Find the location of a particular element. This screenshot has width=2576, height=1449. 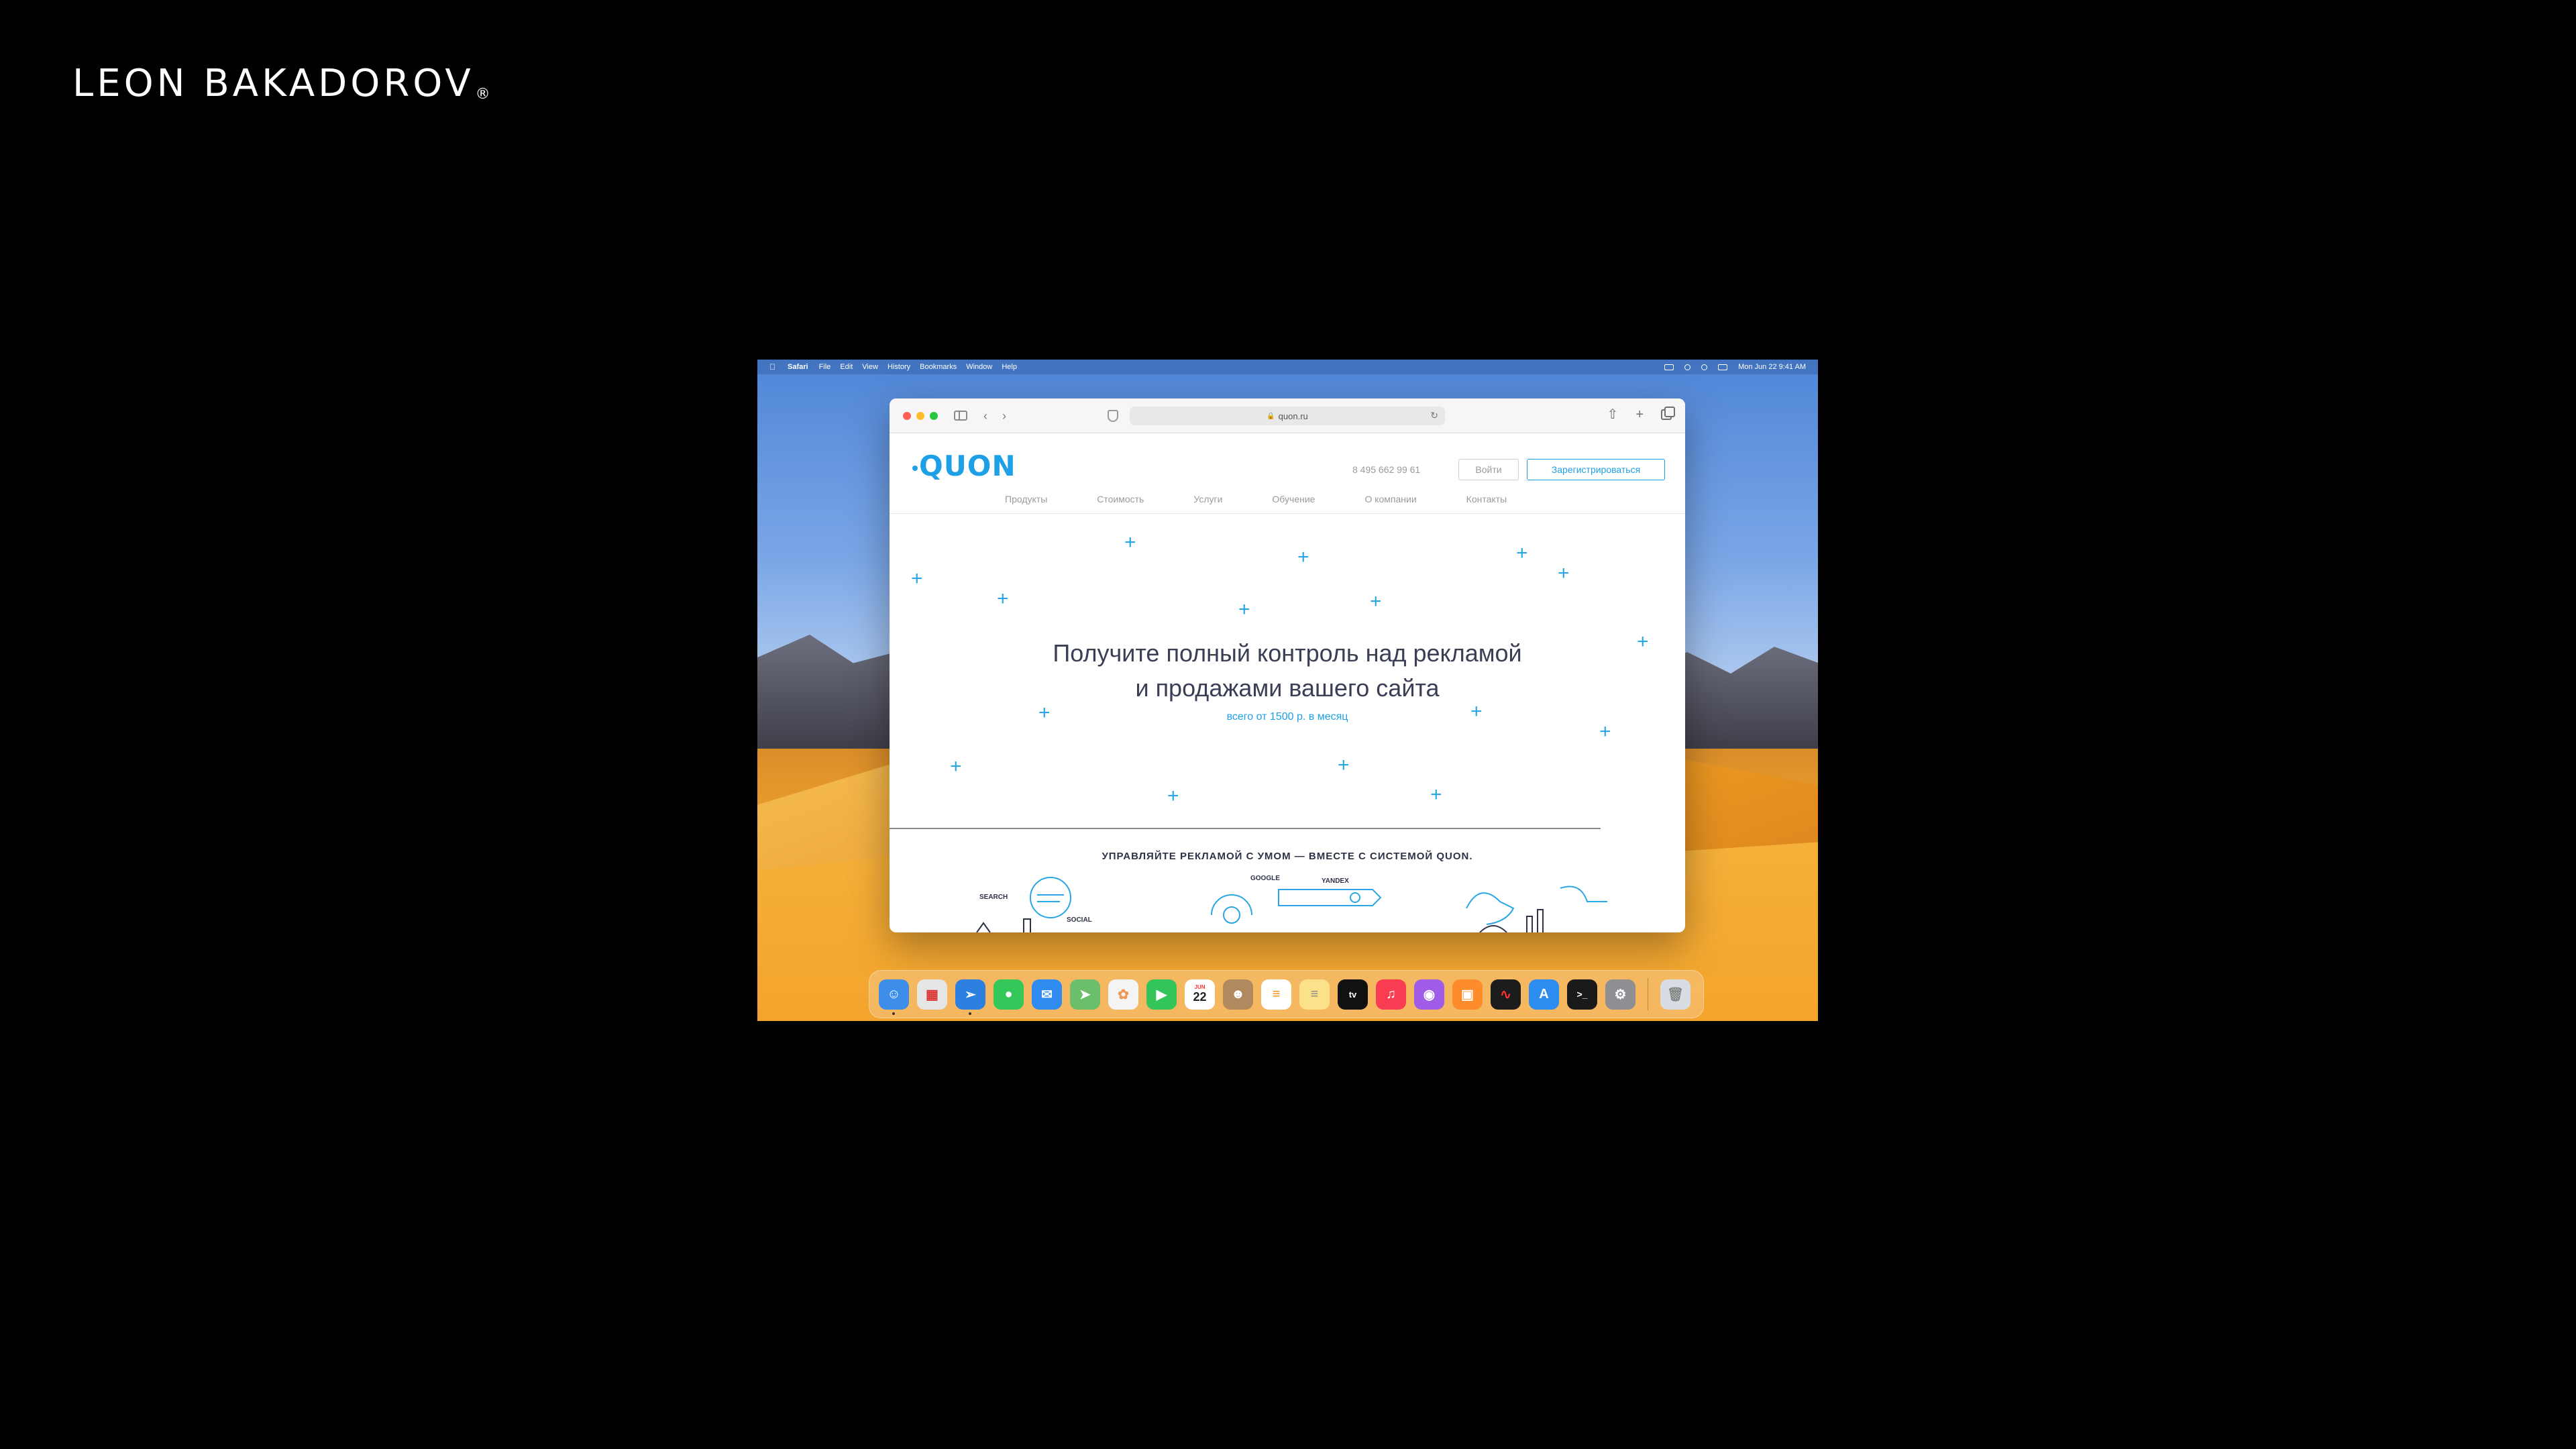

calendar-day: 22 is located at coordinates (1200, 997).